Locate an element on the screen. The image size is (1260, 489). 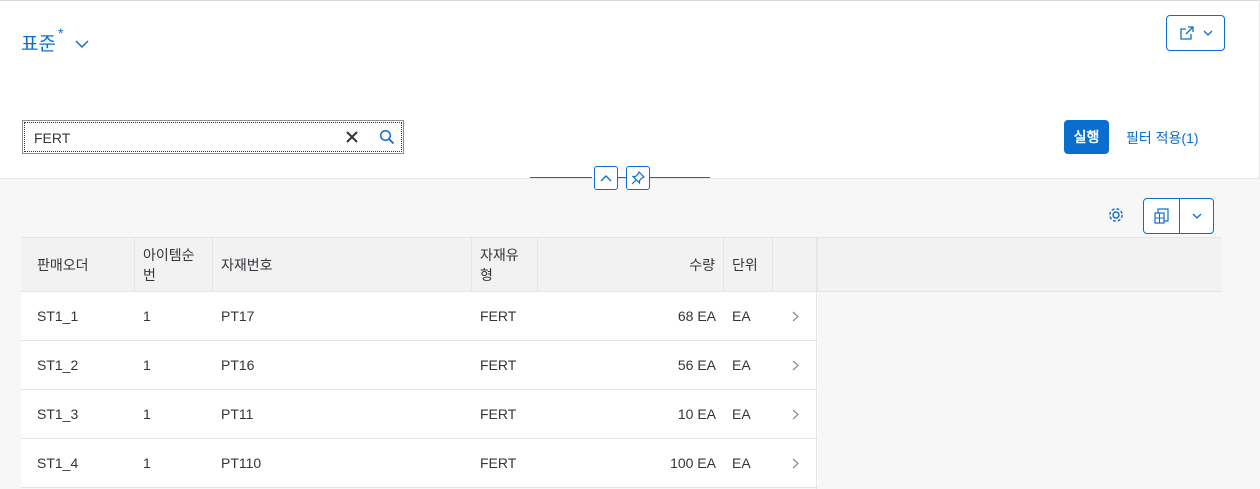
column-header-material-no: 자재번호 is located at coordinates (342, 264).